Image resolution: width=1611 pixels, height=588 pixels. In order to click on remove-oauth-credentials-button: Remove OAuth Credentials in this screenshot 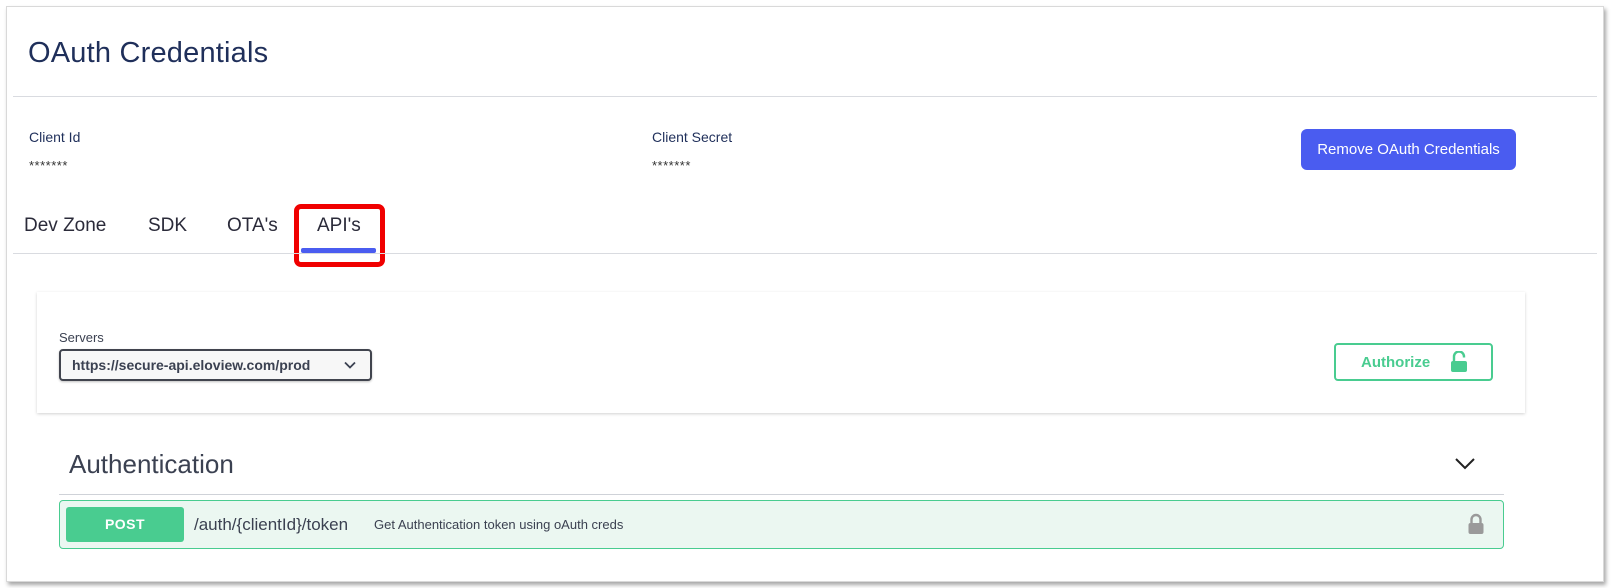, I will do `click(1408, 149)`.